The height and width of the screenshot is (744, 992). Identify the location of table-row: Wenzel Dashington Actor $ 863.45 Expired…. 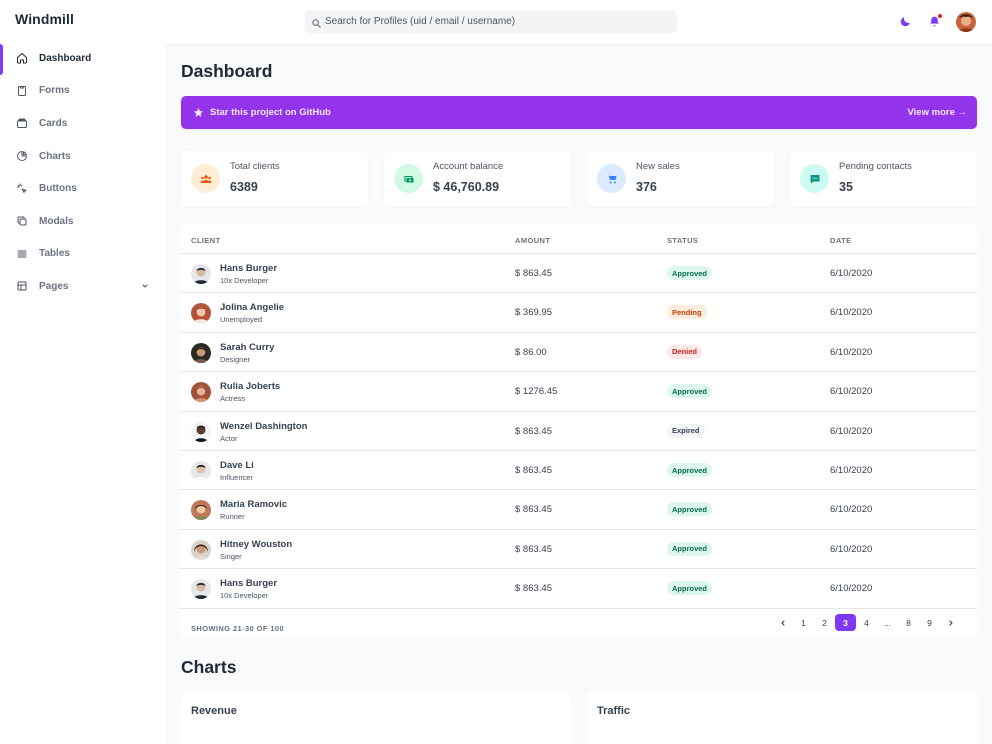
(579, 431).